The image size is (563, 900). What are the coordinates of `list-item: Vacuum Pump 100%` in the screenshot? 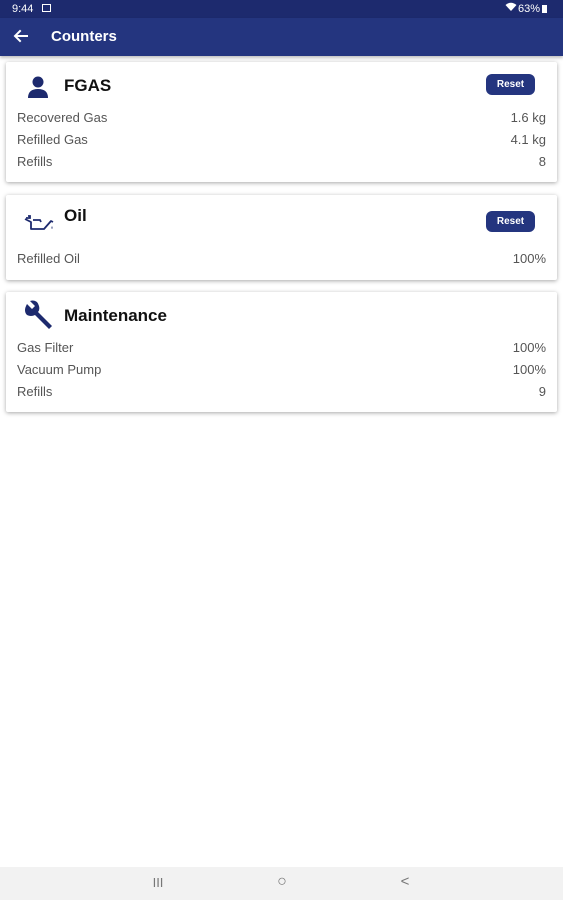 It's located at (281, 371).